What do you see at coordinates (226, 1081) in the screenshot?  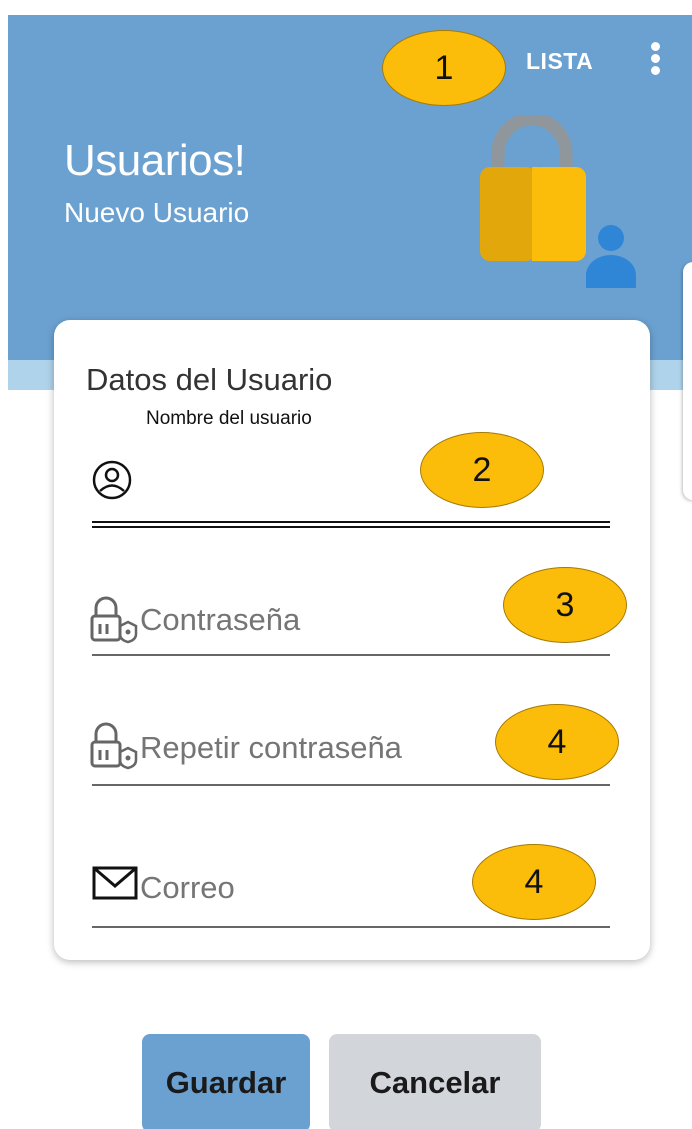 I see `save-button: Guardar` at bounding box center [226, 1081].